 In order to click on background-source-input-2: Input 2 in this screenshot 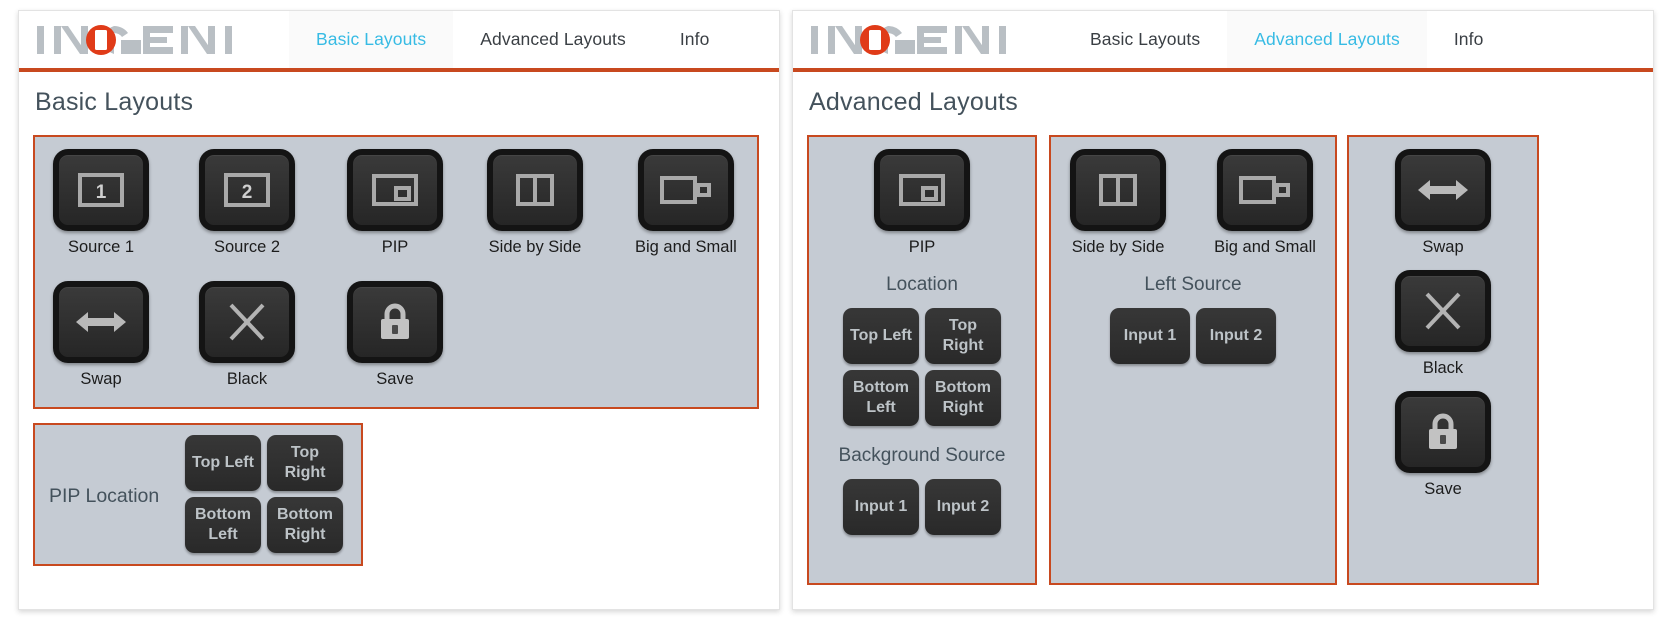, I will do `click(963, 507)`.